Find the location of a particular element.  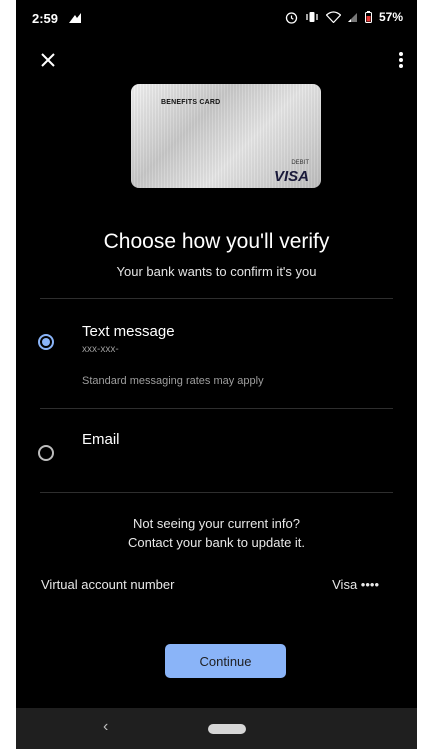

benefits-card-image: BENEFITS CARD DEBIT VISA is located at coordinates (226, 136).